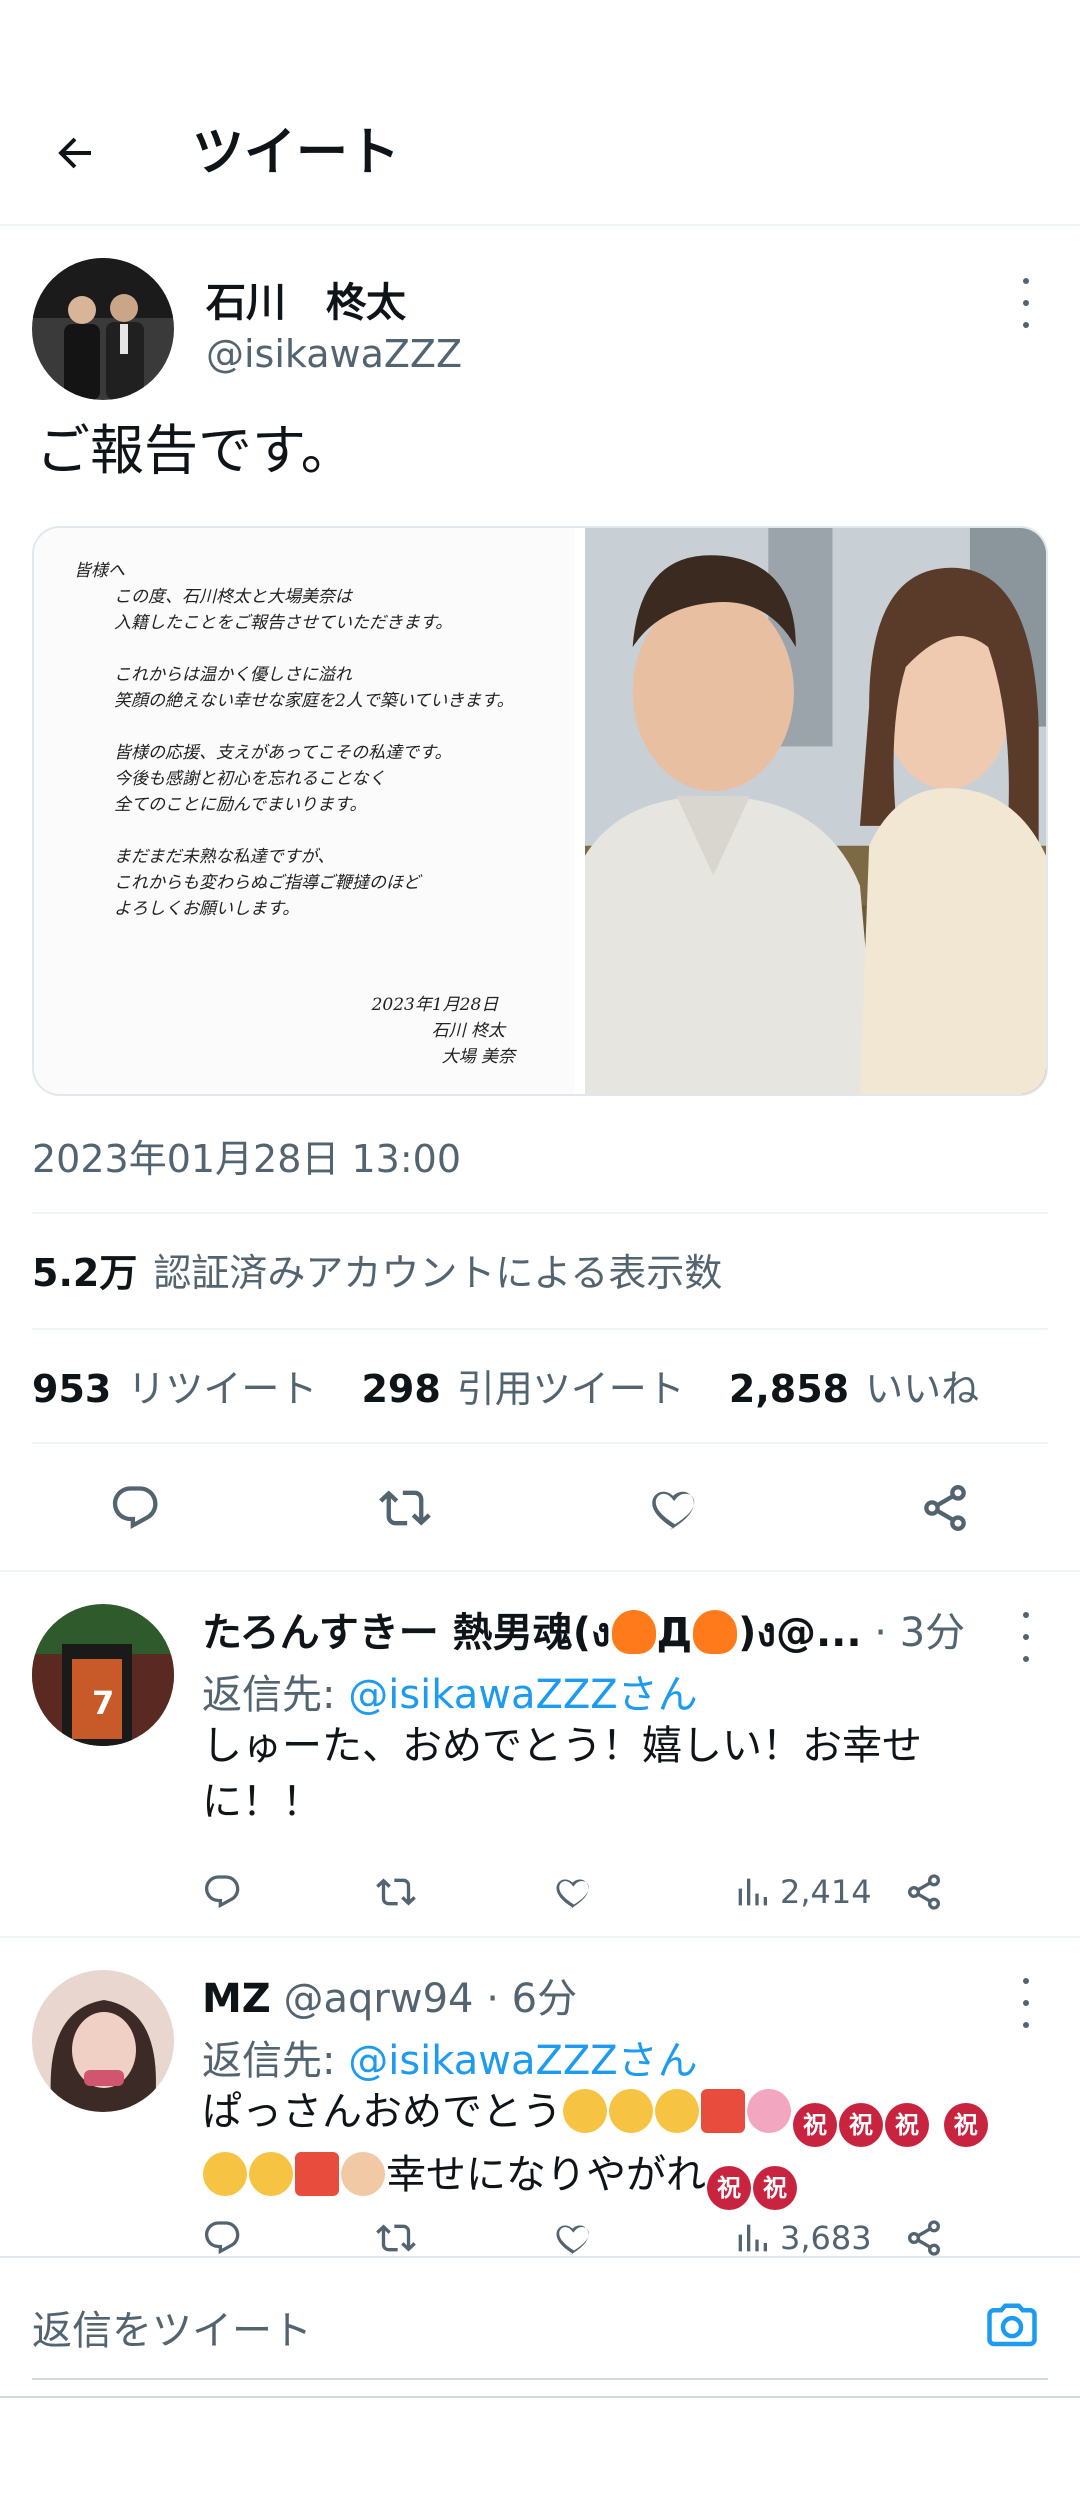 This screenshot has width=1080, height=2520. I want to click on reply-avatar: 7, so click(103, 1675).